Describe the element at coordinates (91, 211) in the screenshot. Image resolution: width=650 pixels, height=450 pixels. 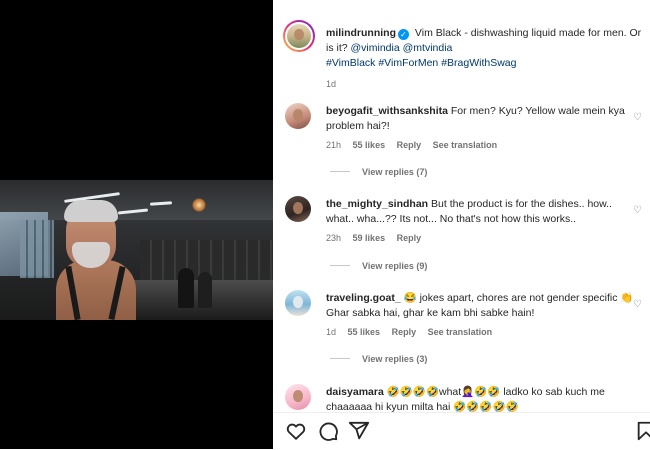
I see `scene-man-hair` at that location.